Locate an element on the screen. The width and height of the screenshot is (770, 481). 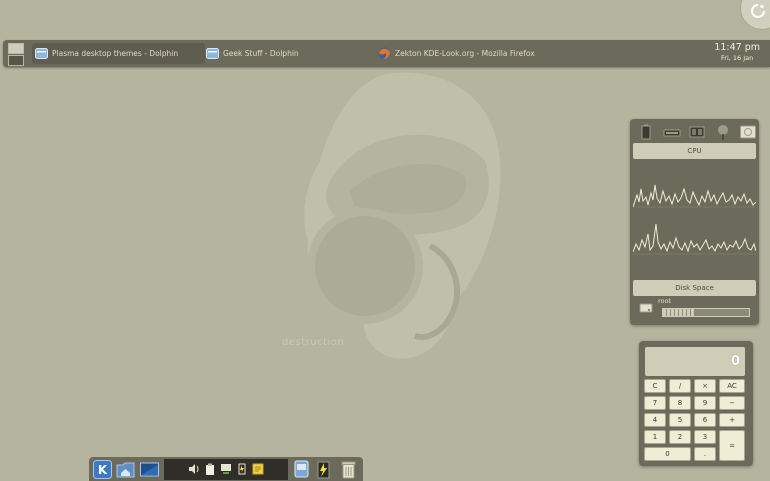
firefox-icon is located at coordinates (384, 53).